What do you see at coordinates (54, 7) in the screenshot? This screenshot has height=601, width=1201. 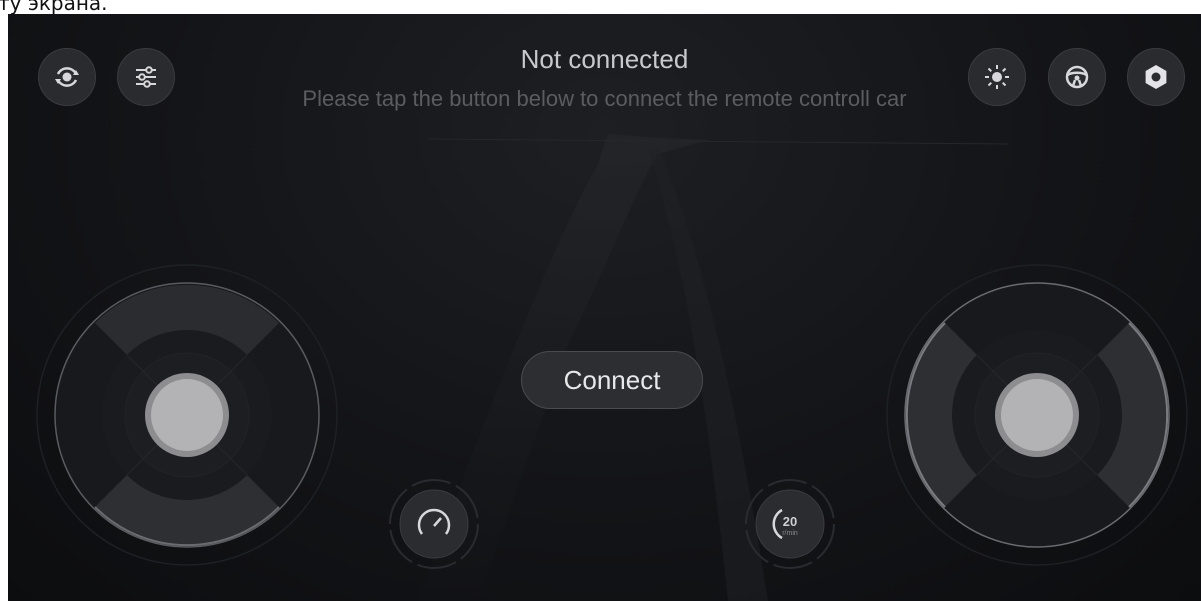 I see `top-text: ту экрана.` at bounding box center [54, 7].